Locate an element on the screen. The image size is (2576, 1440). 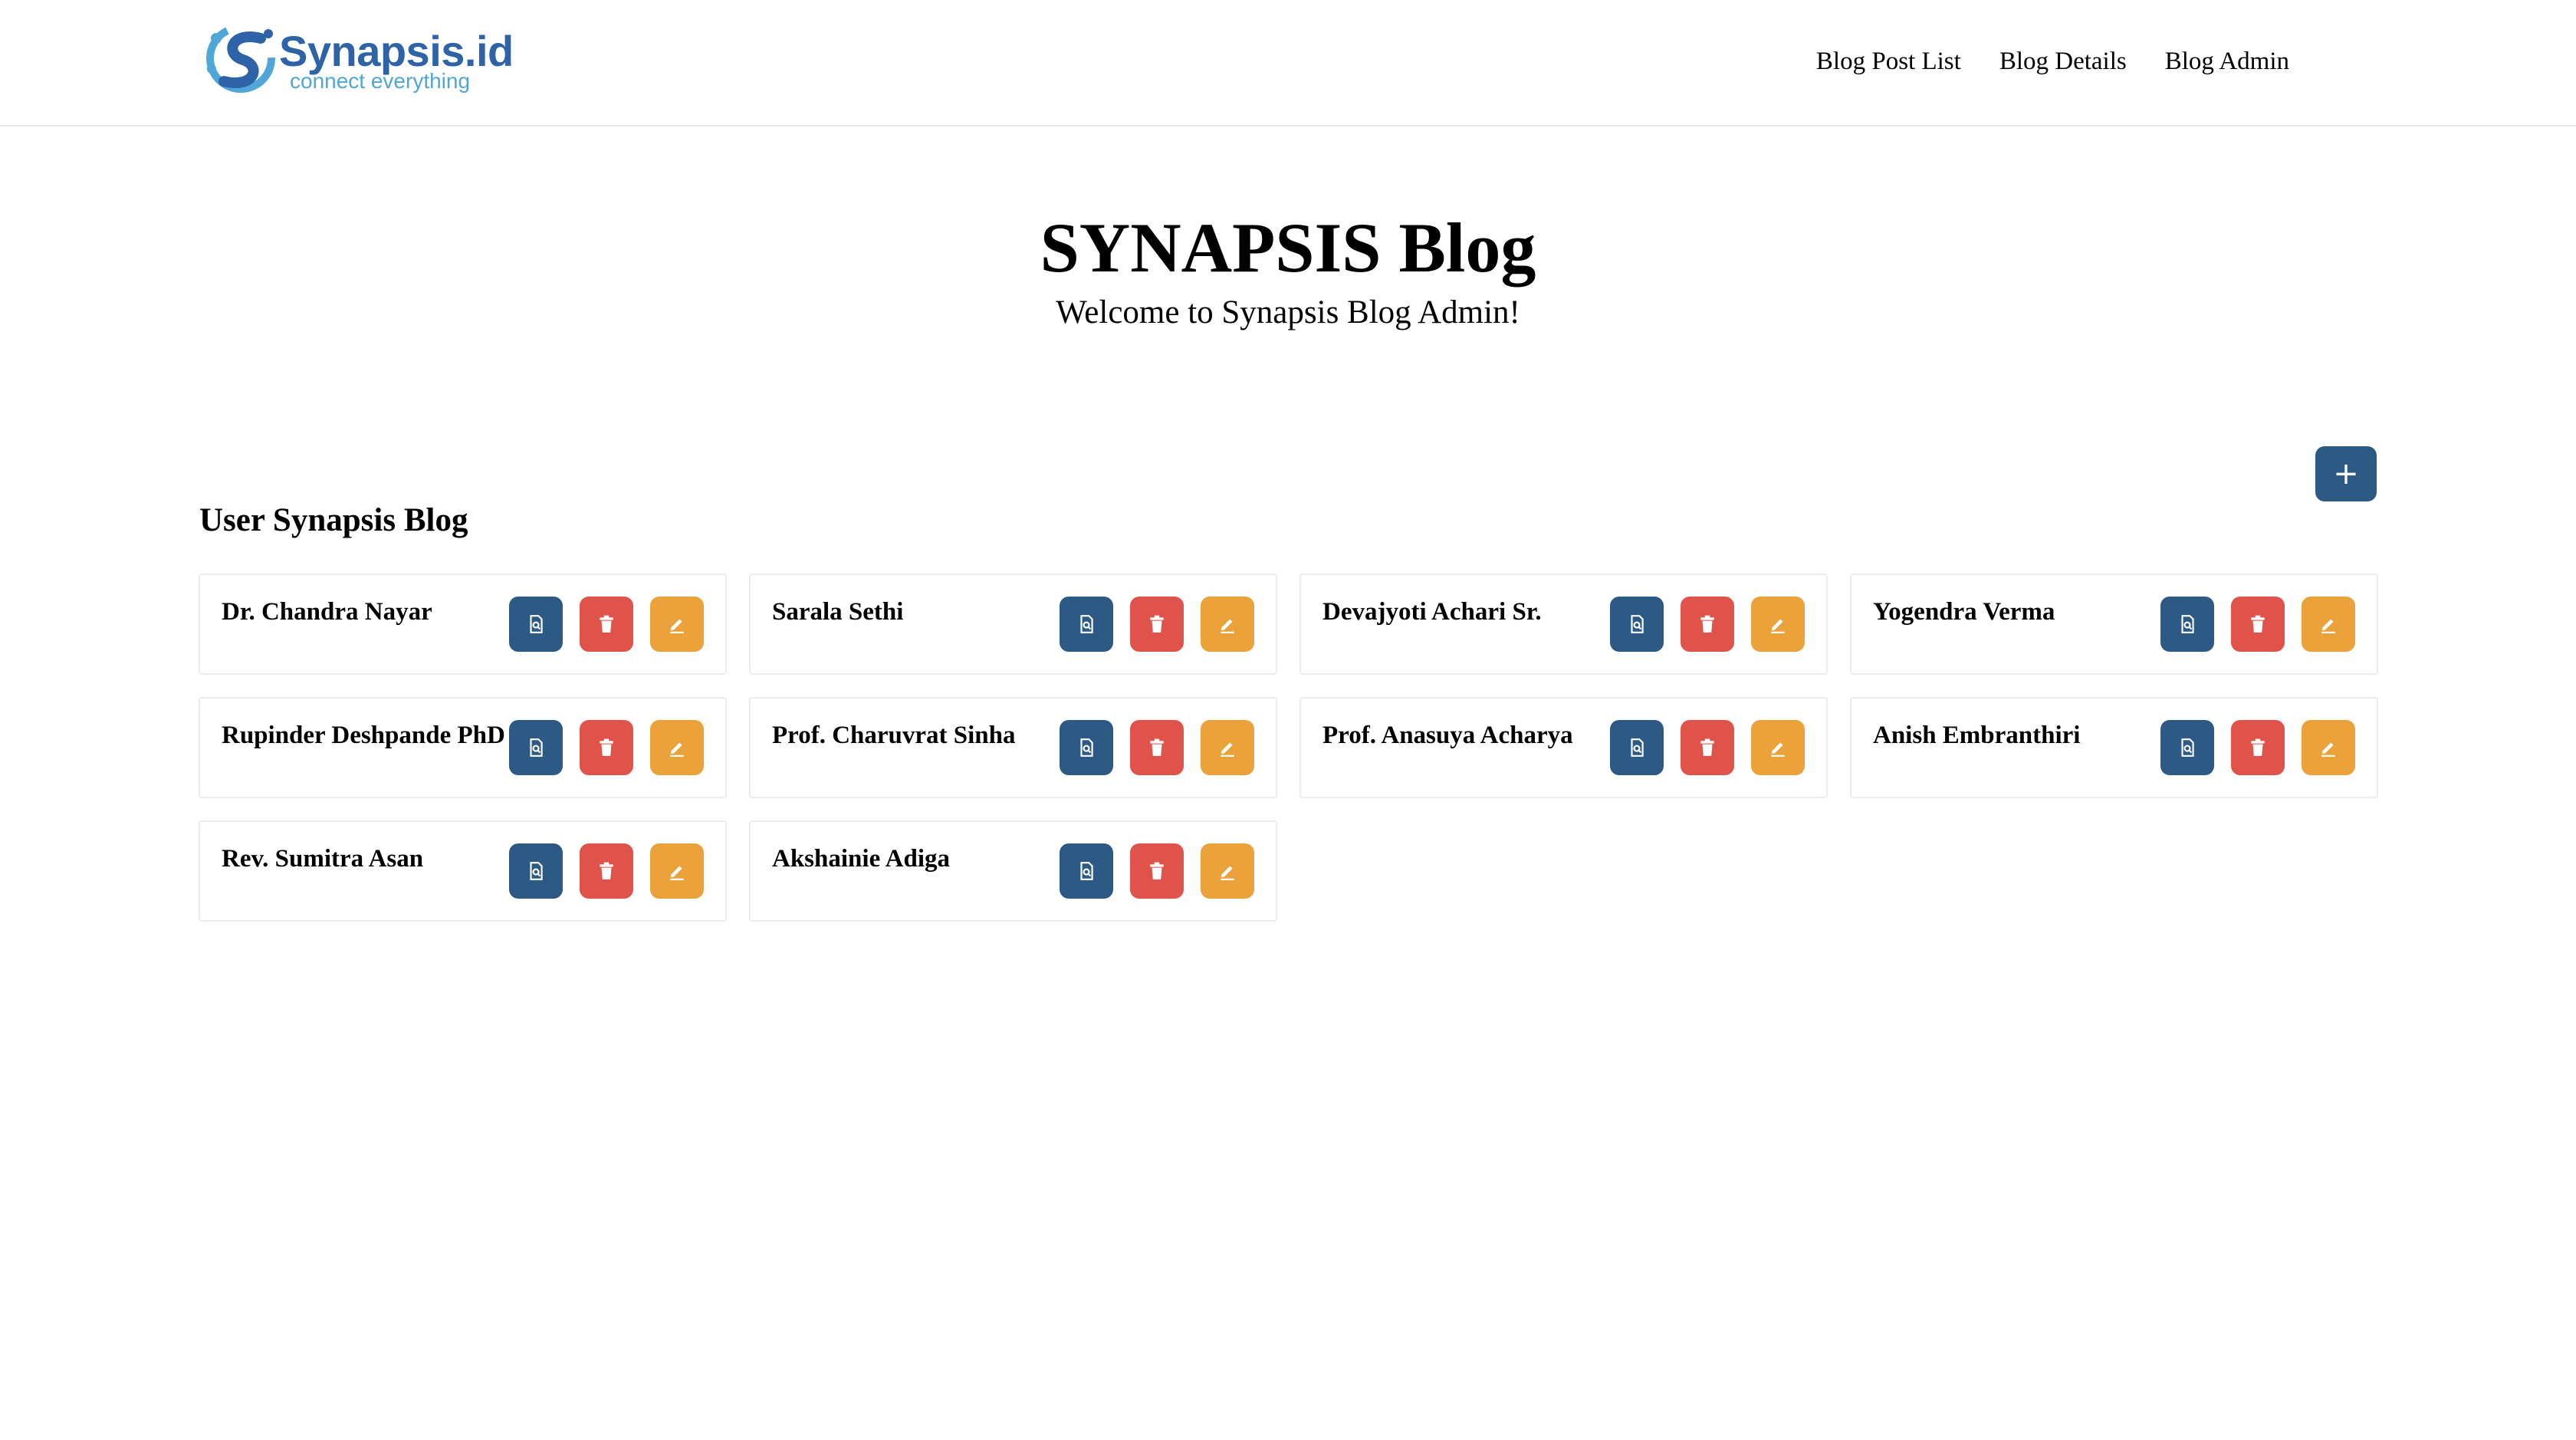
user-card: Akshainie Adiga is located at coordinates (1013, 871).